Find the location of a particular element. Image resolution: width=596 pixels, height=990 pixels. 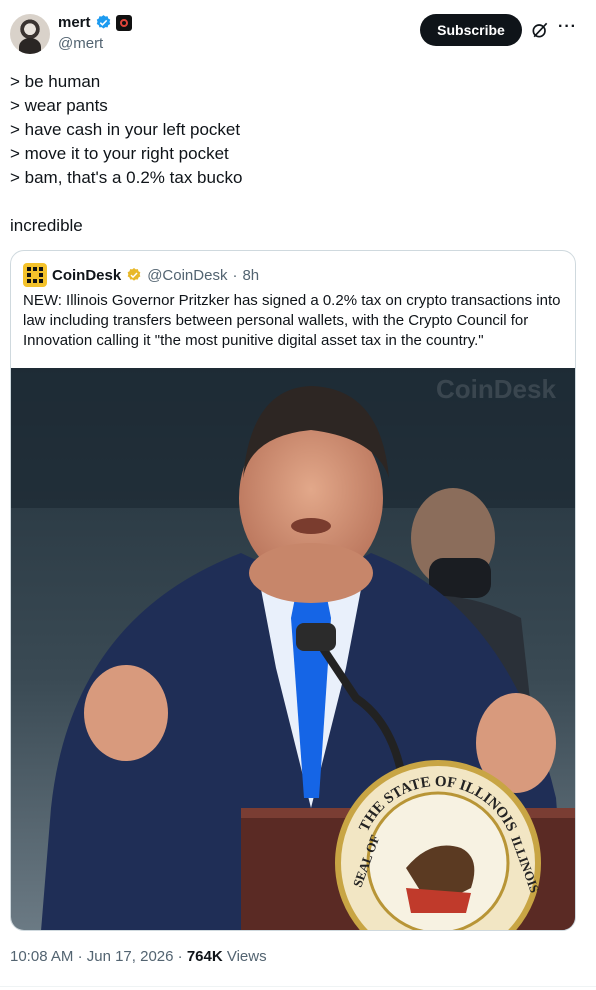

quote-header: CoinDesk @CoinDesk · 8h is located at coordinates (141, 275).